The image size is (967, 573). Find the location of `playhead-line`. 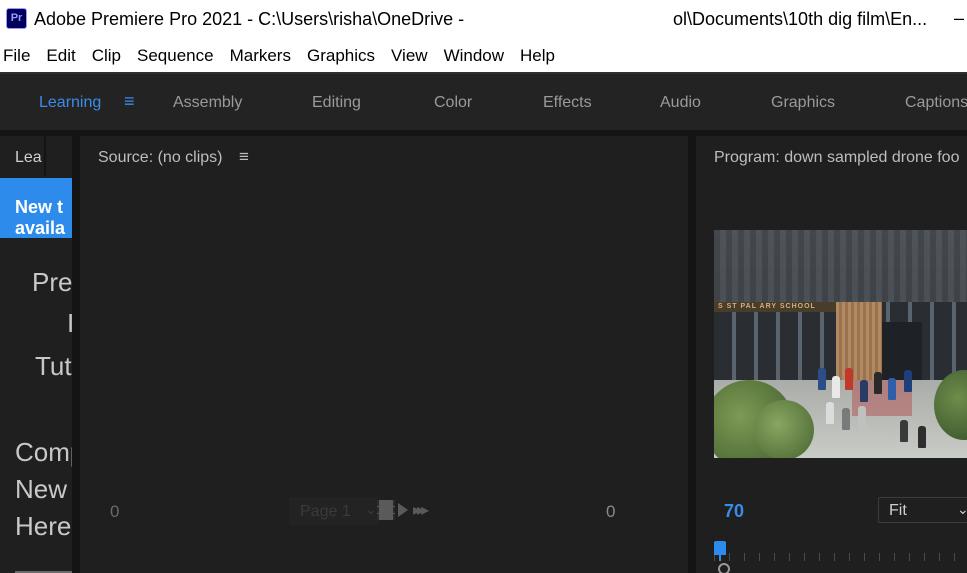

playhead-line is located at coordinates (720, 558).